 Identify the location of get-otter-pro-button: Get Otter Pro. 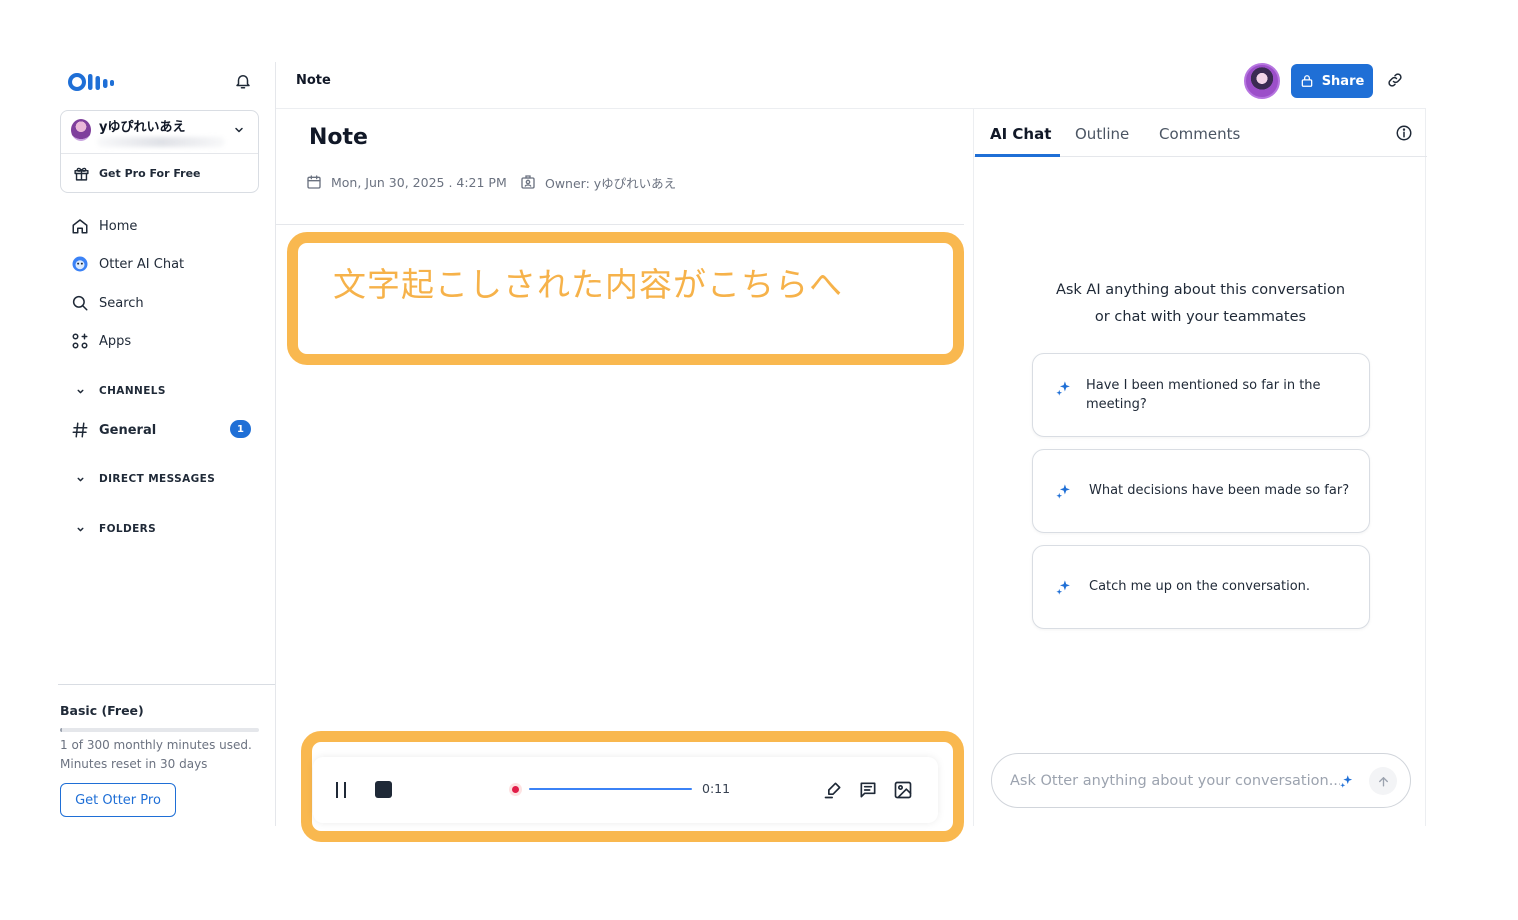
(118, 800).